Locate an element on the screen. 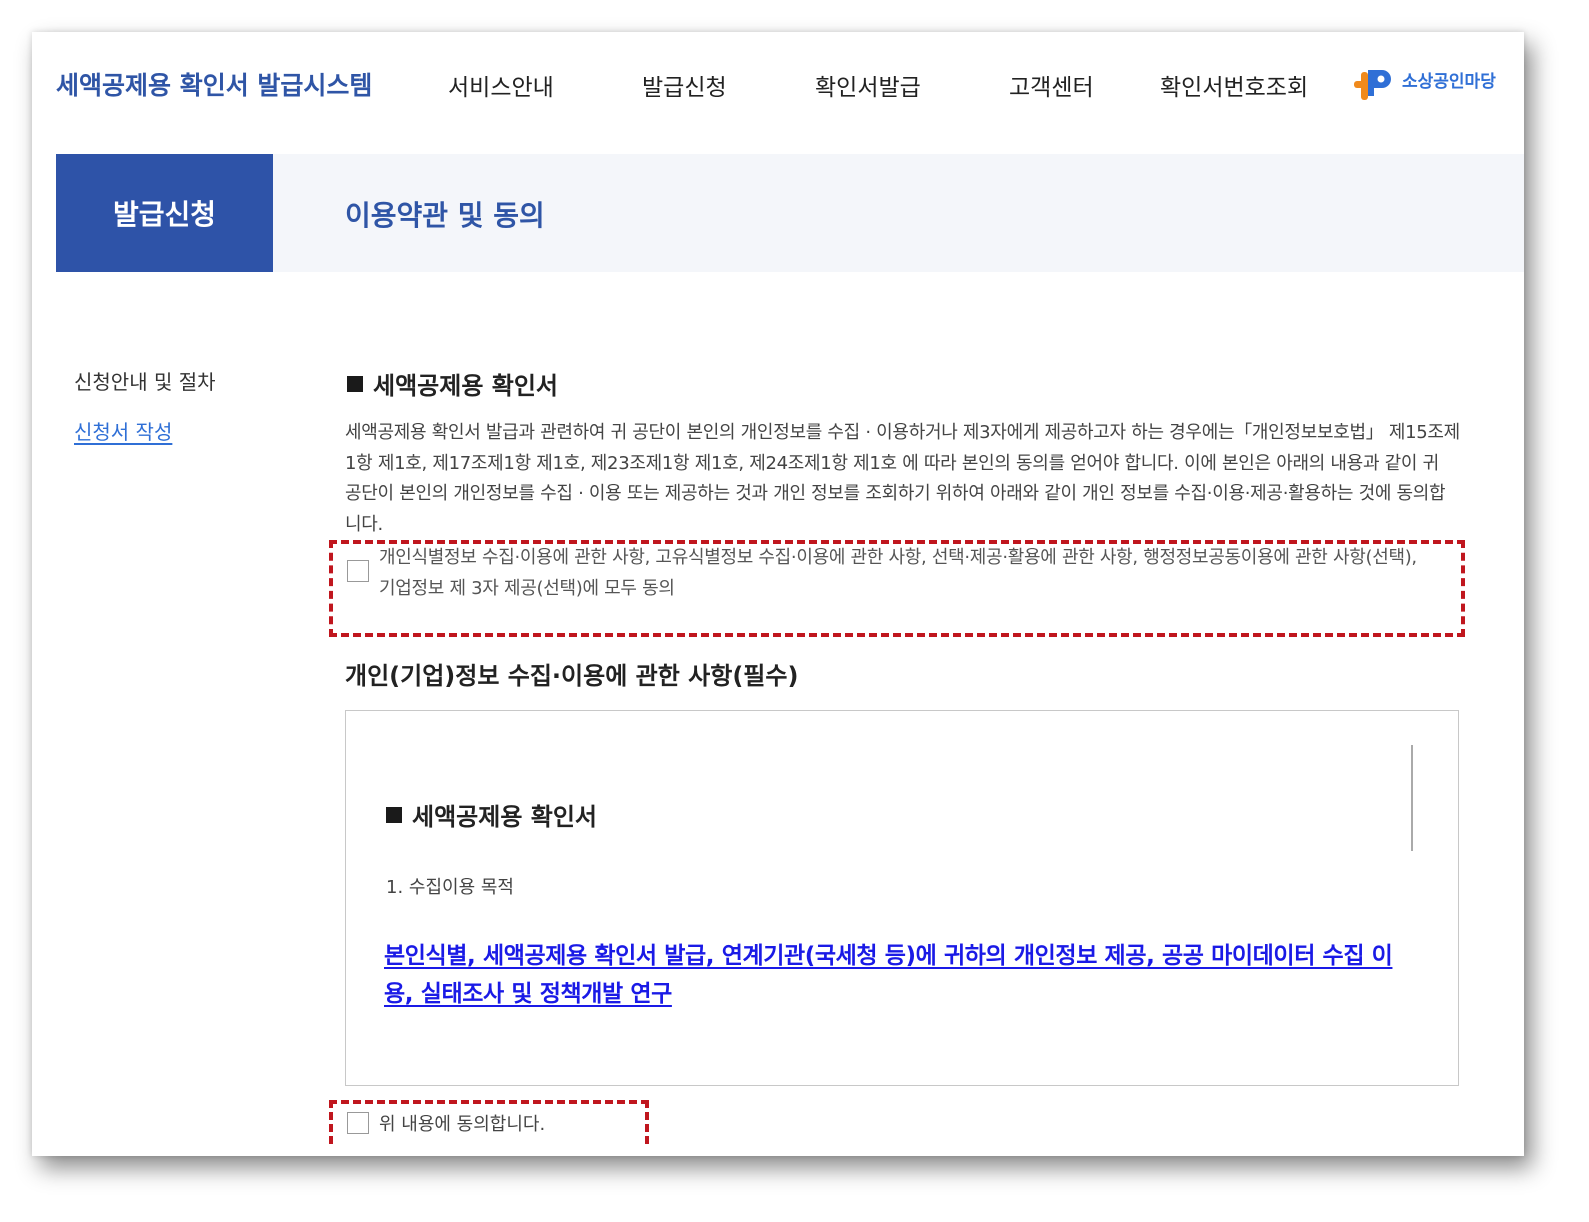  agree-label: 위 내용에 동의합니다. is located at coordinates (462, 1123).